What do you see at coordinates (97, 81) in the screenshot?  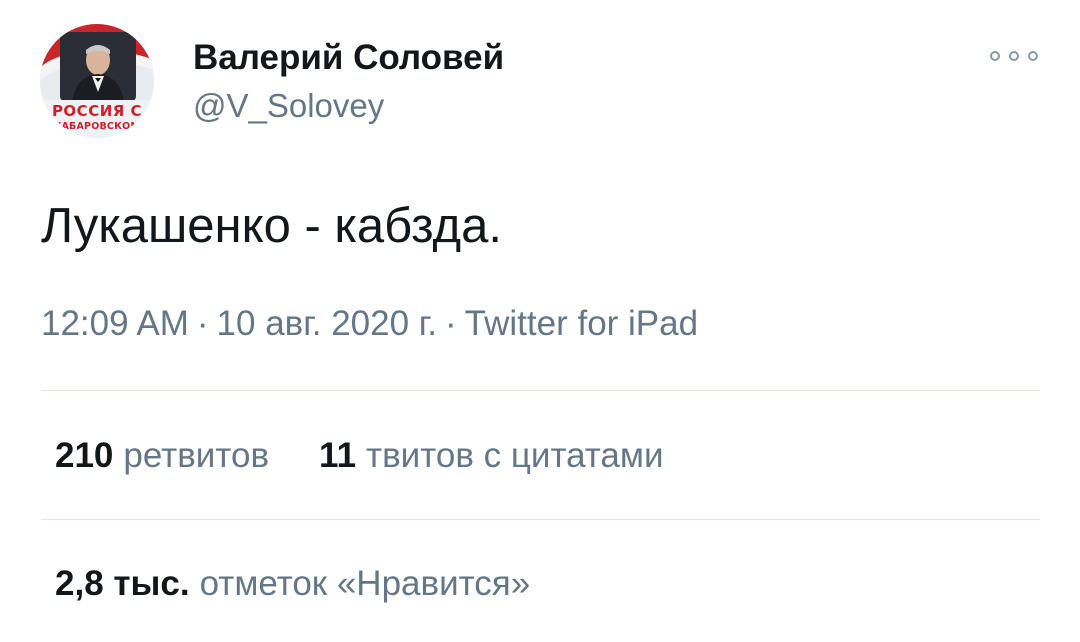 I see `avatar: РОССИЯ С ХАБАРОВСКОМ` at bounding box center [97, 81].